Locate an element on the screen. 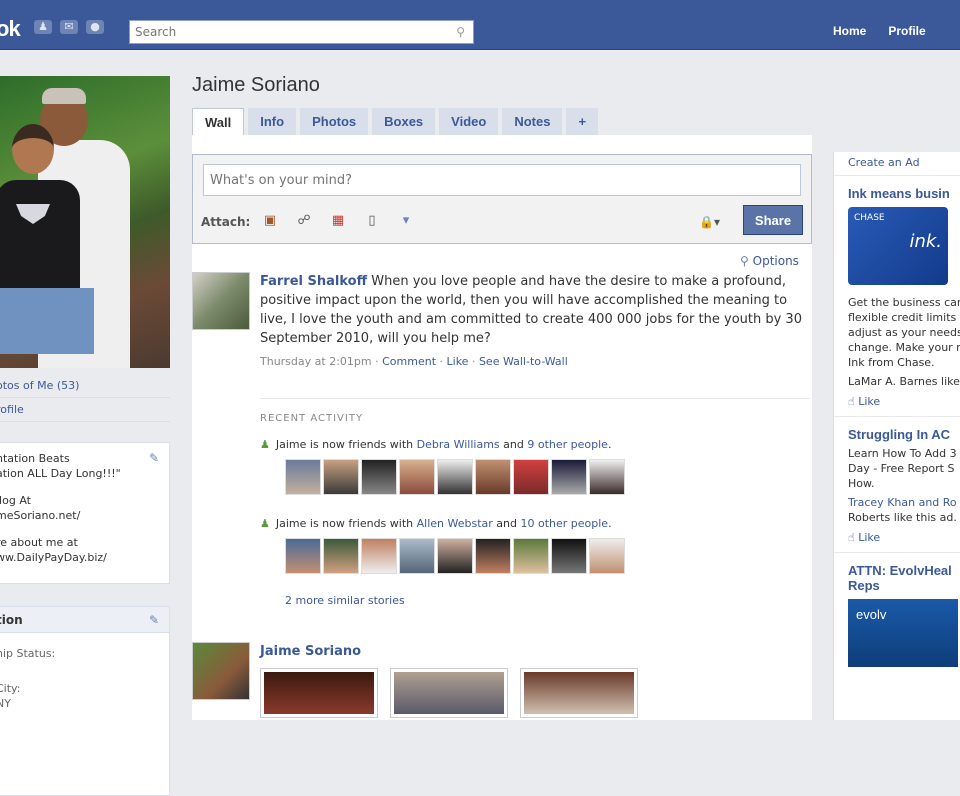 The width and height of the screenshot is (960, 796). edit-profile-link: rofile is located at coordinates (85, 410).